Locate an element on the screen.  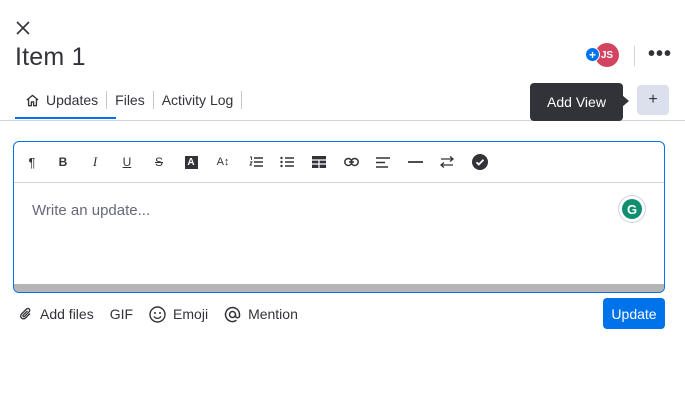
underline-icon: U is located at coordinates (127, 162).